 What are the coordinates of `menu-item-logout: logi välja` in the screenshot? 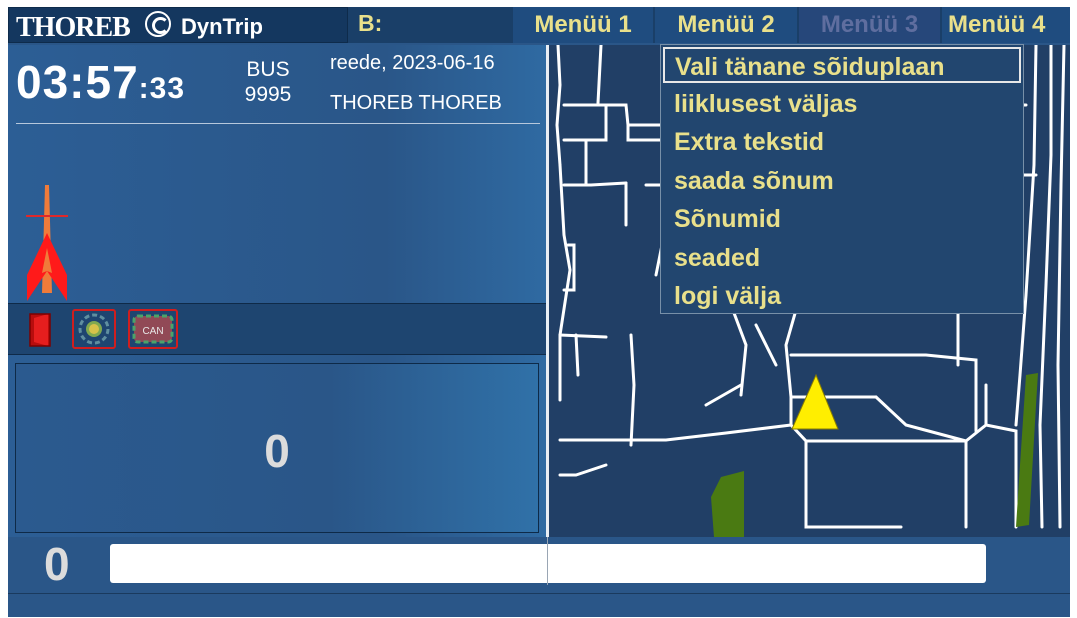 It's located at (842, 296).